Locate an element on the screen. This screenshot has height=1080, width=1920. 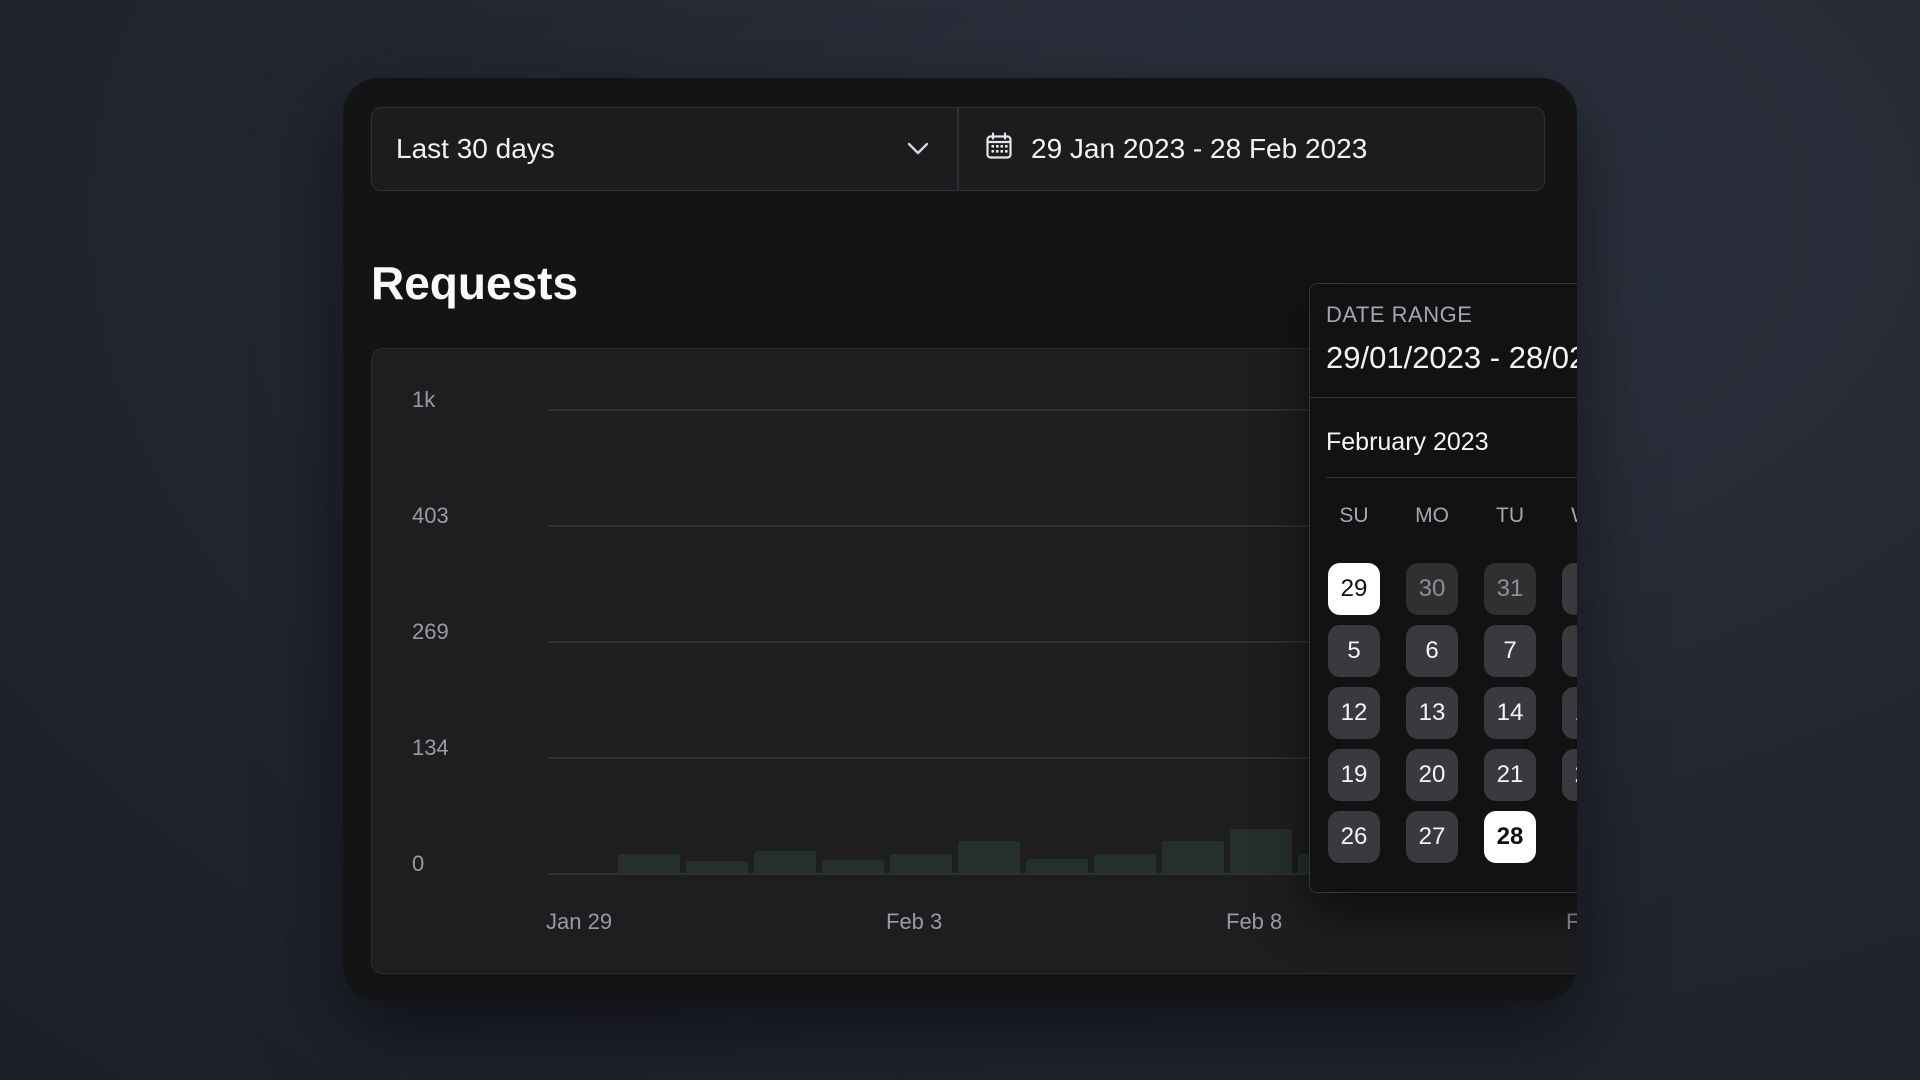
y-tick-label: 1k is located at coordinates (424, 399).